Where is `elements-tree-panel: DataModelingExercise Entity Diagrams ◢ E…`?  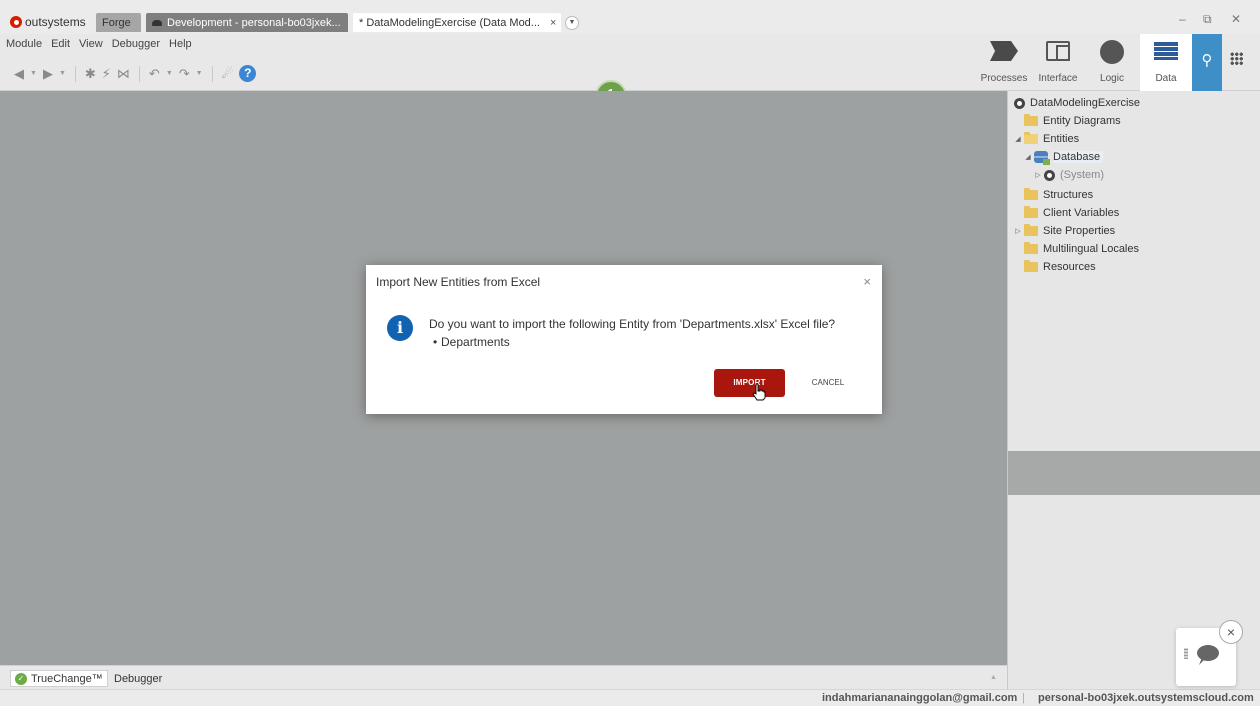
elements-tree-panel: DataModelingExercise Entity Diagrams ◢ E… is located at coordinates (1133, 271).